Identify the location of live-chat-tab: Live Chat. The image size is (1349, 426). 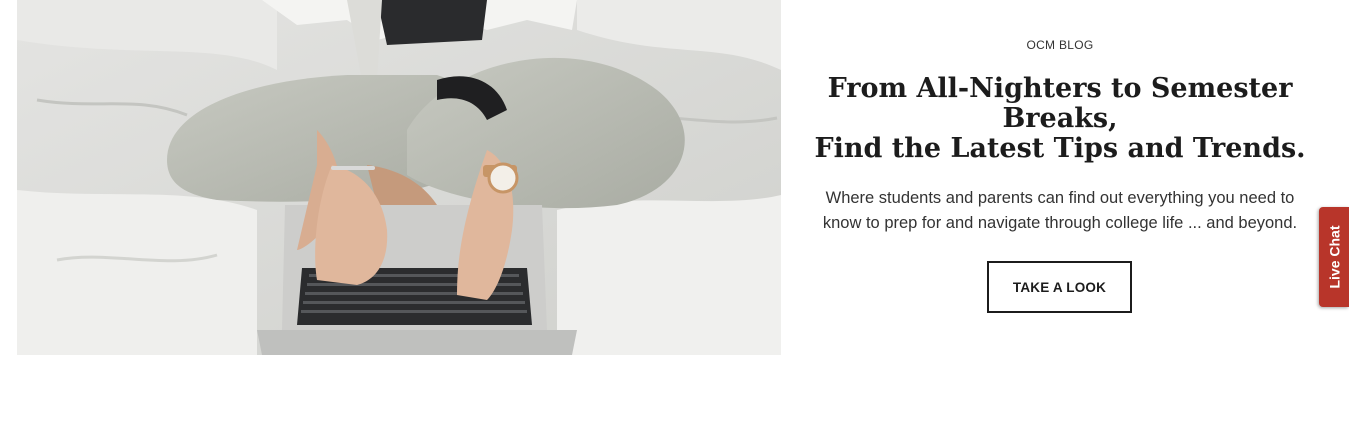
(1334, 257).